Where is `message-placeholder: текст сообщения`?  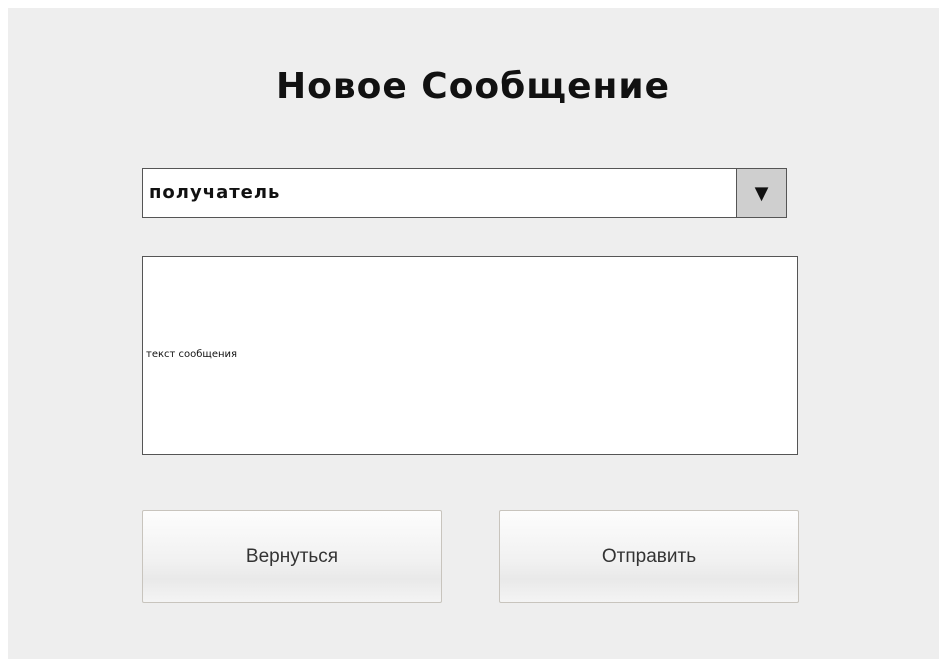
message-placeholder: текст сообщения is located at coordinates (192, 354).